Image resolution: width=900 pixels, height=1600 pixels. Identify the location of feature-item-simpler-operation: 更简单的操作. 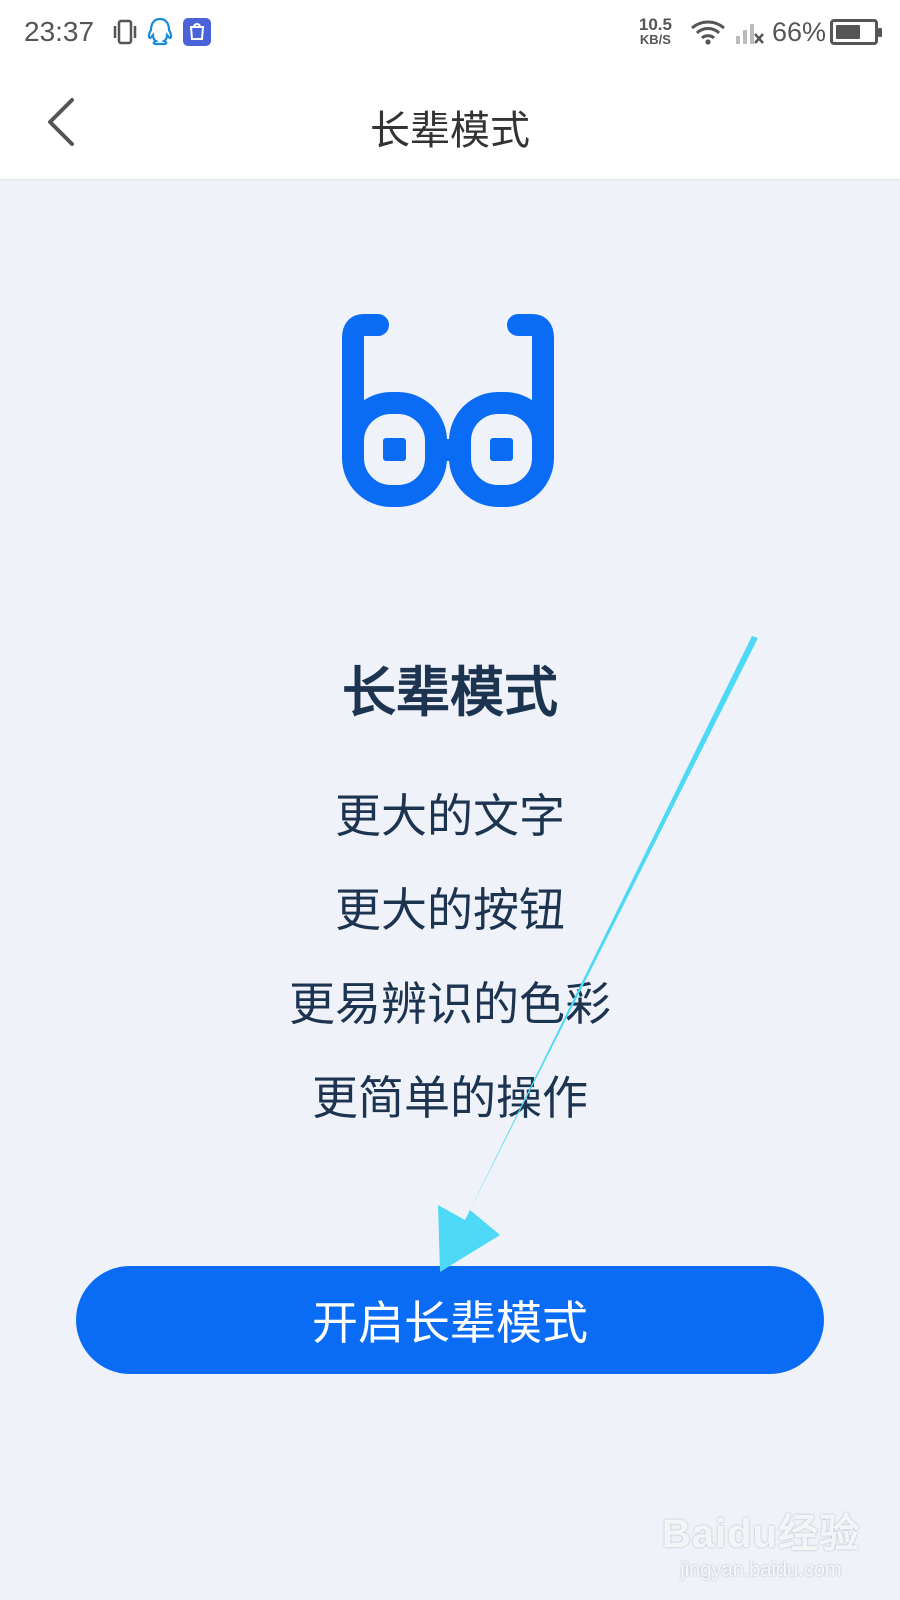
(450, 1098).